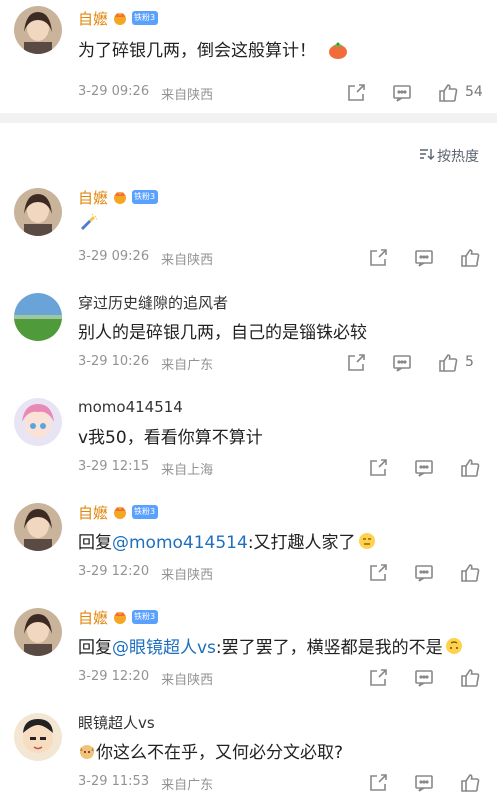 Image resolution: width=497 pixels, height=800 pixels. I want to click on comment-text, so click(88, 225).